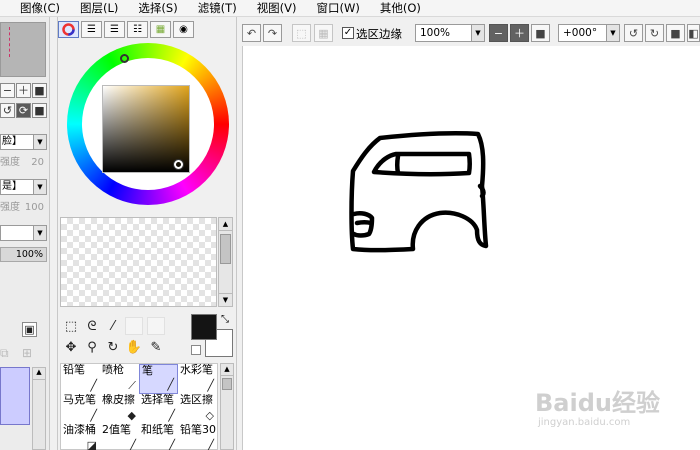  I want to click on brush-eraser: 橡皮擦 ◆, so click(119, 409).